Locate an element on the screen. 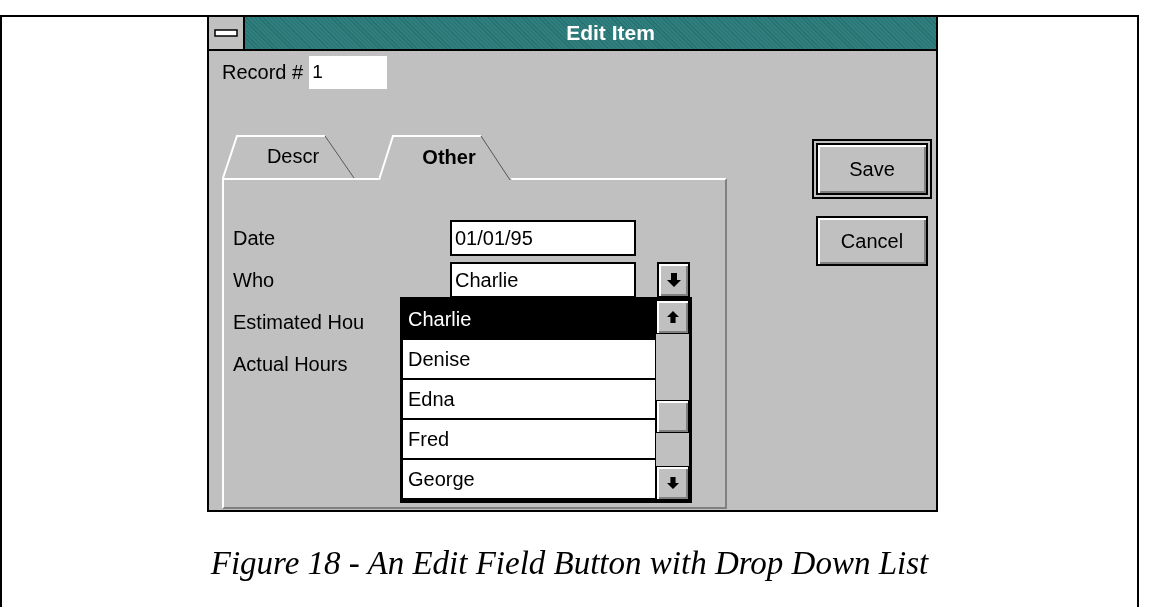 This screenshot has width=1149, height=607. list-item: Edna is located at coordinates (529, 399).